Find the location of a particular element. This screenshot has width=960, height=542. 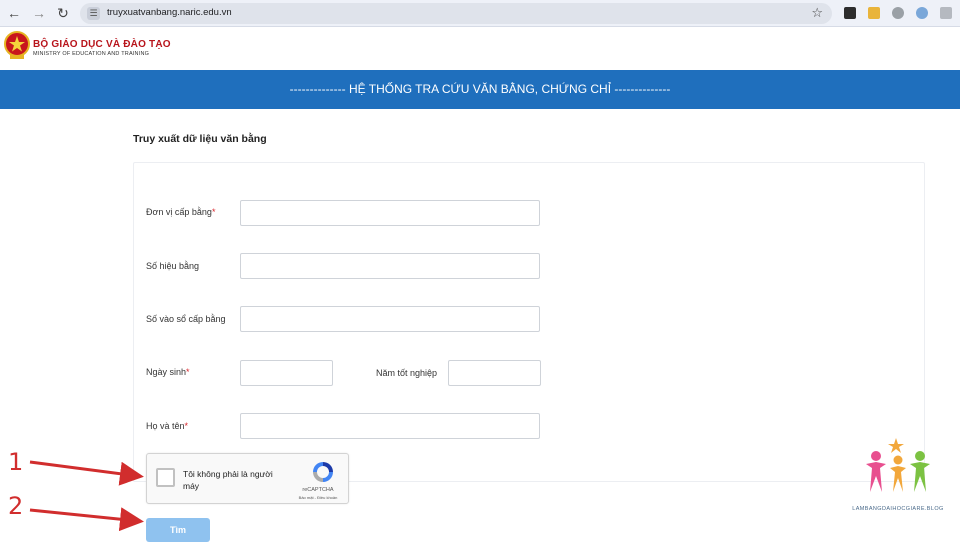

step-1-arrow is located at coordinates (86, 473).